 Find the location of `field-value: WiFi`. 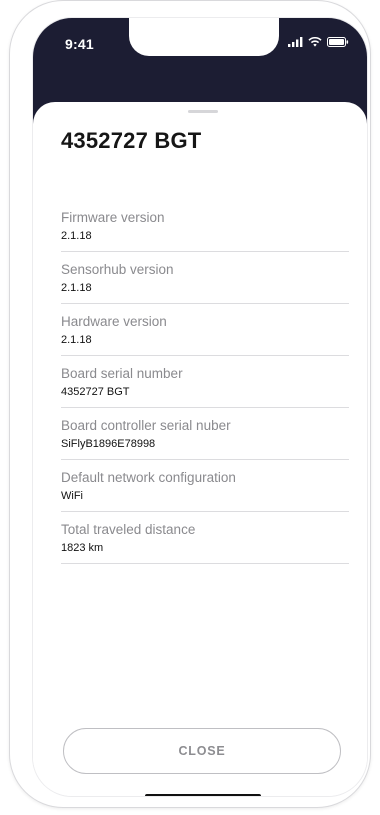

field-value: WiFi is located at coordinates (72, 496).